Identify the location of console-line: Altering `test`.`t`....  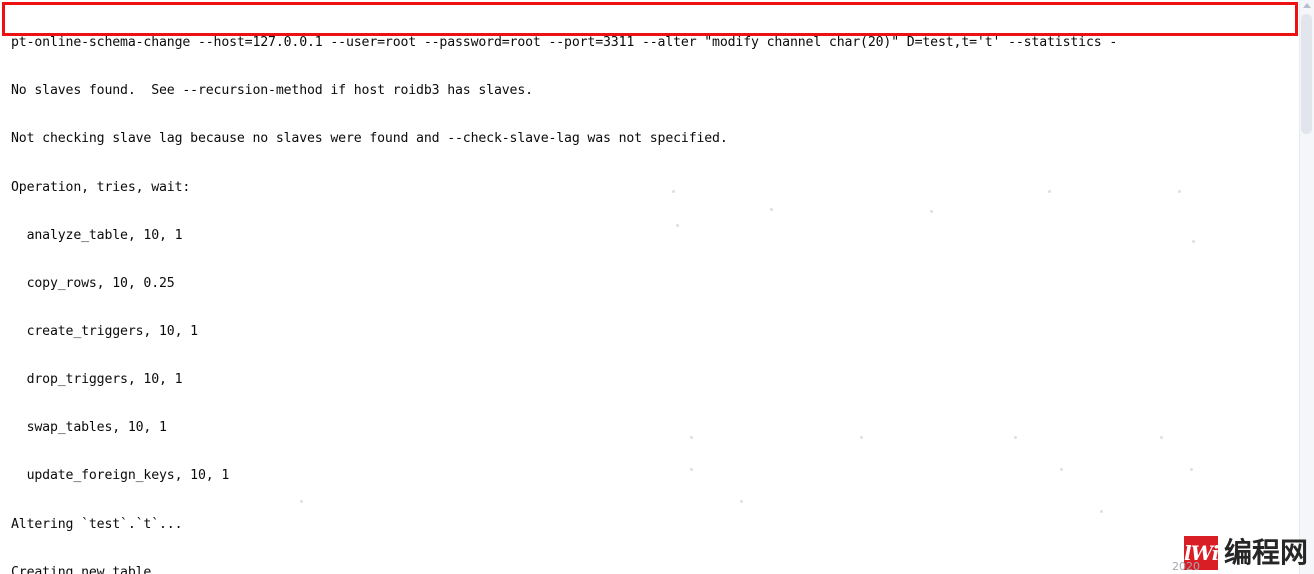
(97, 524).